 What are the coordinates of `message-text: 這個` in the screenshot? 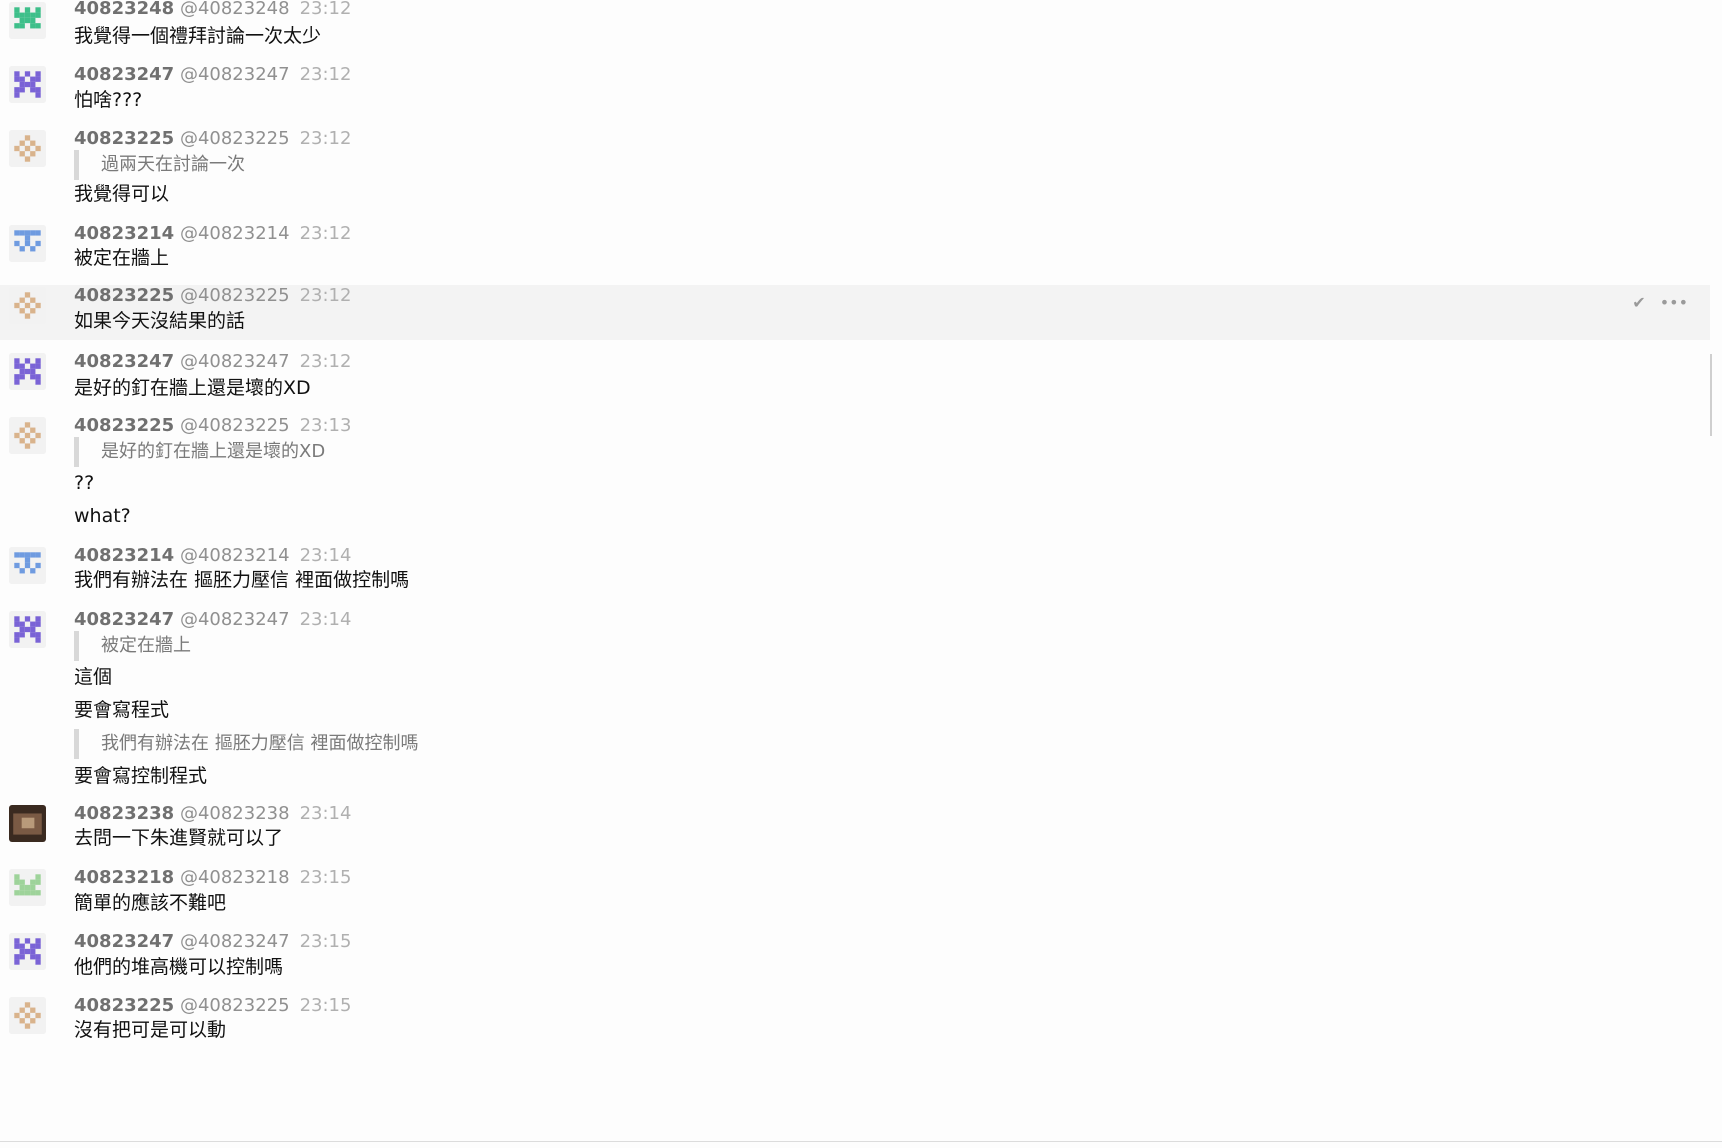 It's located at (93, 677).